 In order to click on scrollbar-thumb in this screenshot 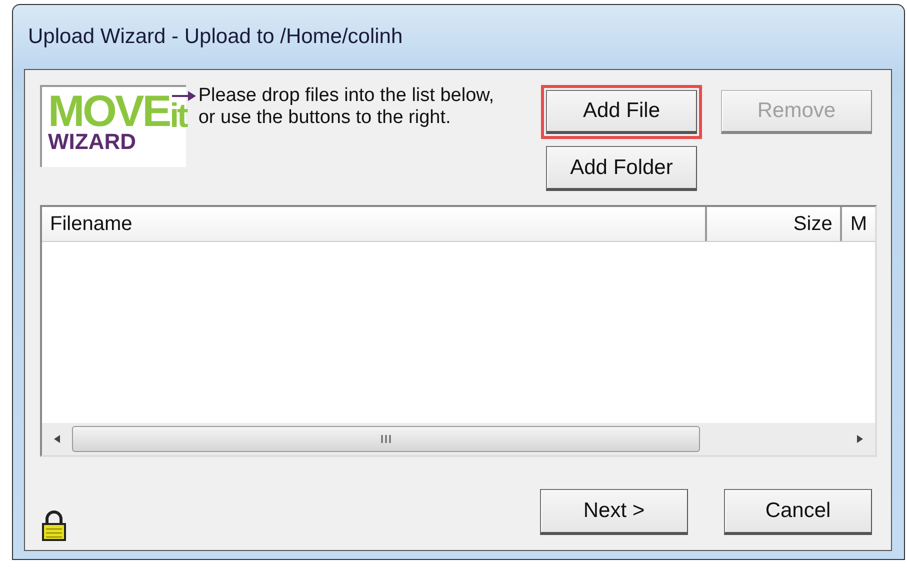, I will do `click(386, 439)`.